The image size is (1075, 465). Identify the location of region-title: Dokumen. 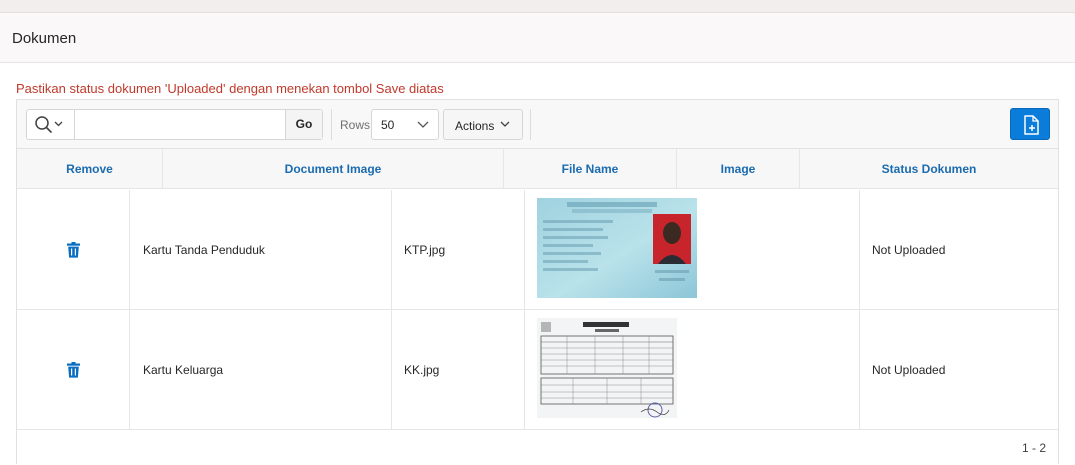
(44, 38).